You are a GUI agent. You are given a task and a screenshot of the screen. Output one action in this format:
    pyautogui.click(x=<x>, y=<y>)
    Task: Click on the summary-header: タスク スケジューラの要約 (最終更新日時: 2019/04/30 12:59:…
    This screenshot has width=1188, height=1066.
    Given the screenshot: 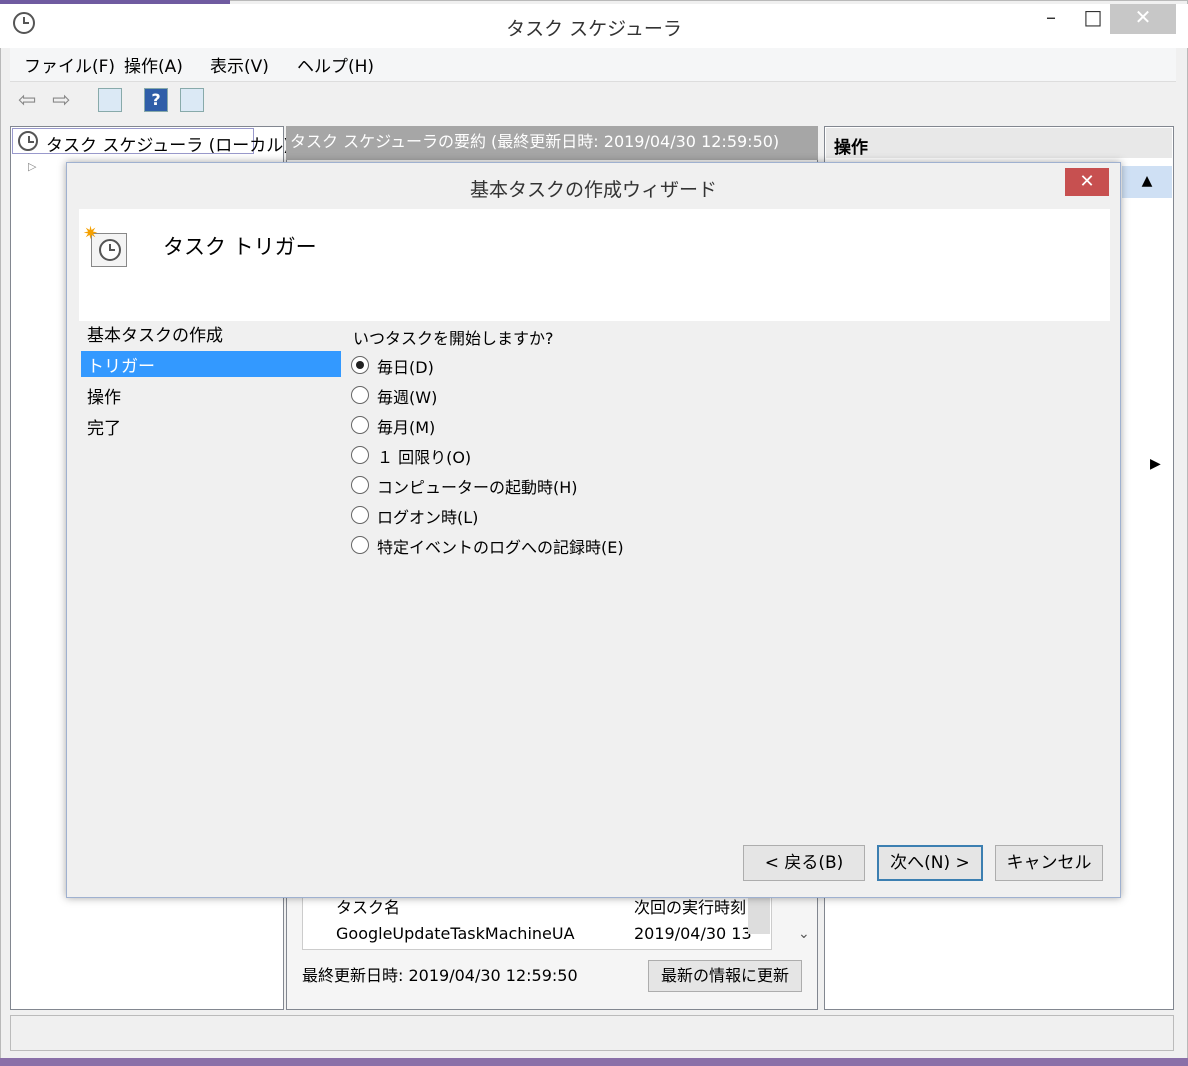 What is the action you would take?
    pyautogui.click(x=552, y=143)
    